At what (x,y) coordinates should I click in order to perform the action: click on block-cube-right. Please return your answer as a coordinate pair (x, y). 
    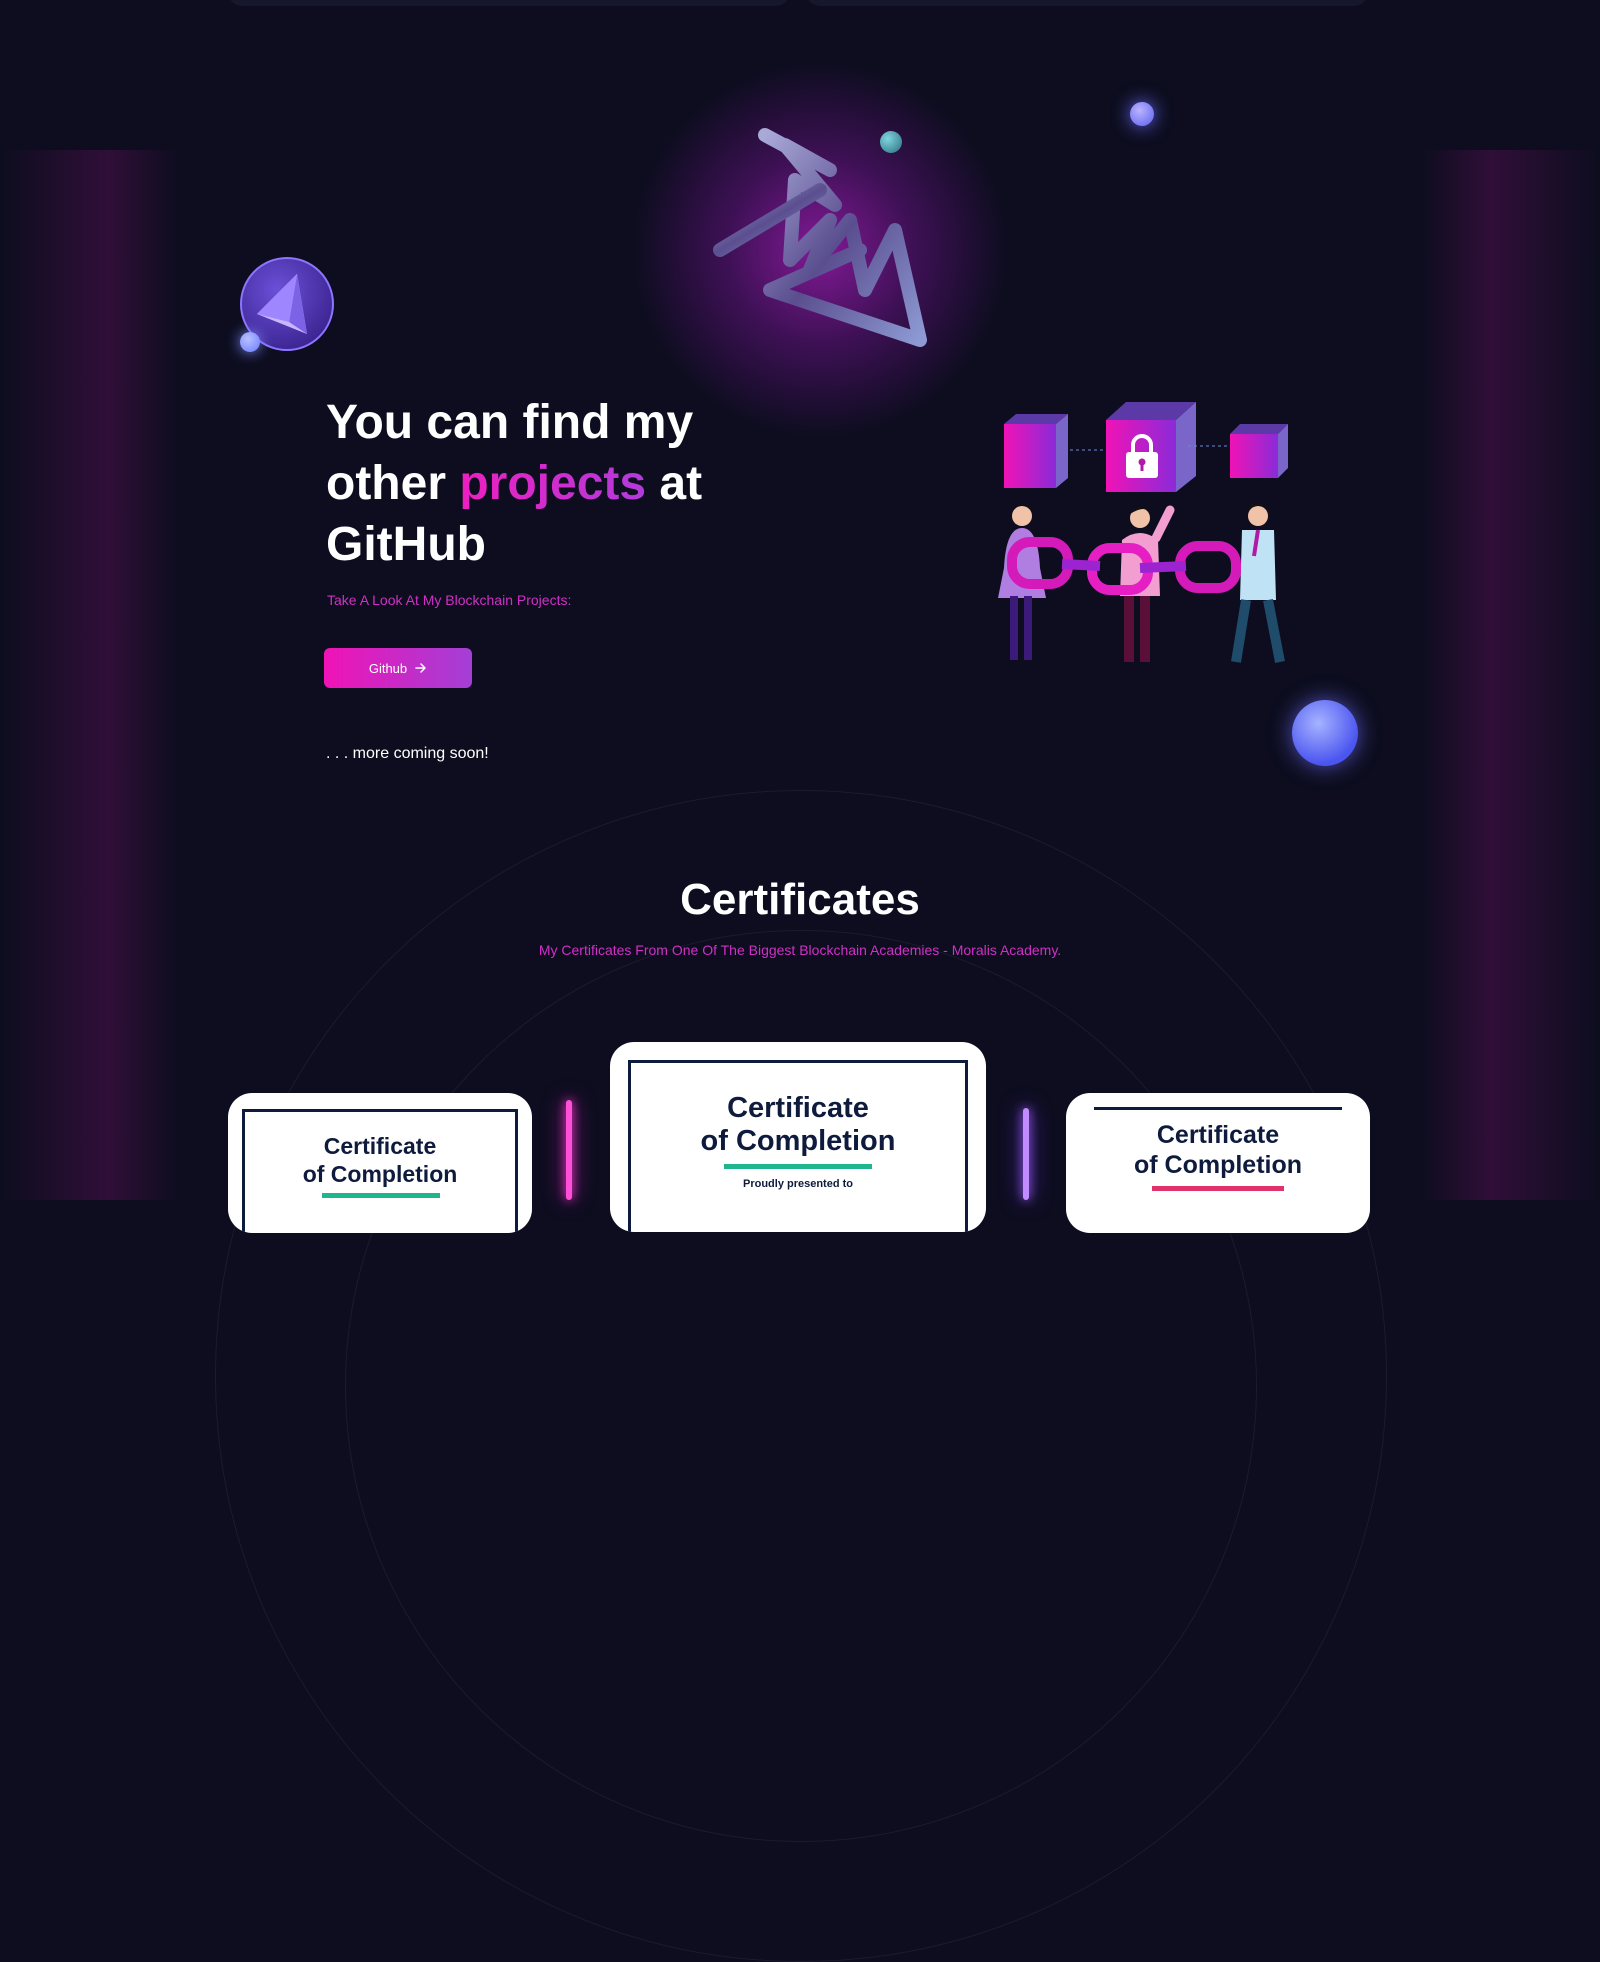
    Looking at the image, I should click on (1259, 451).